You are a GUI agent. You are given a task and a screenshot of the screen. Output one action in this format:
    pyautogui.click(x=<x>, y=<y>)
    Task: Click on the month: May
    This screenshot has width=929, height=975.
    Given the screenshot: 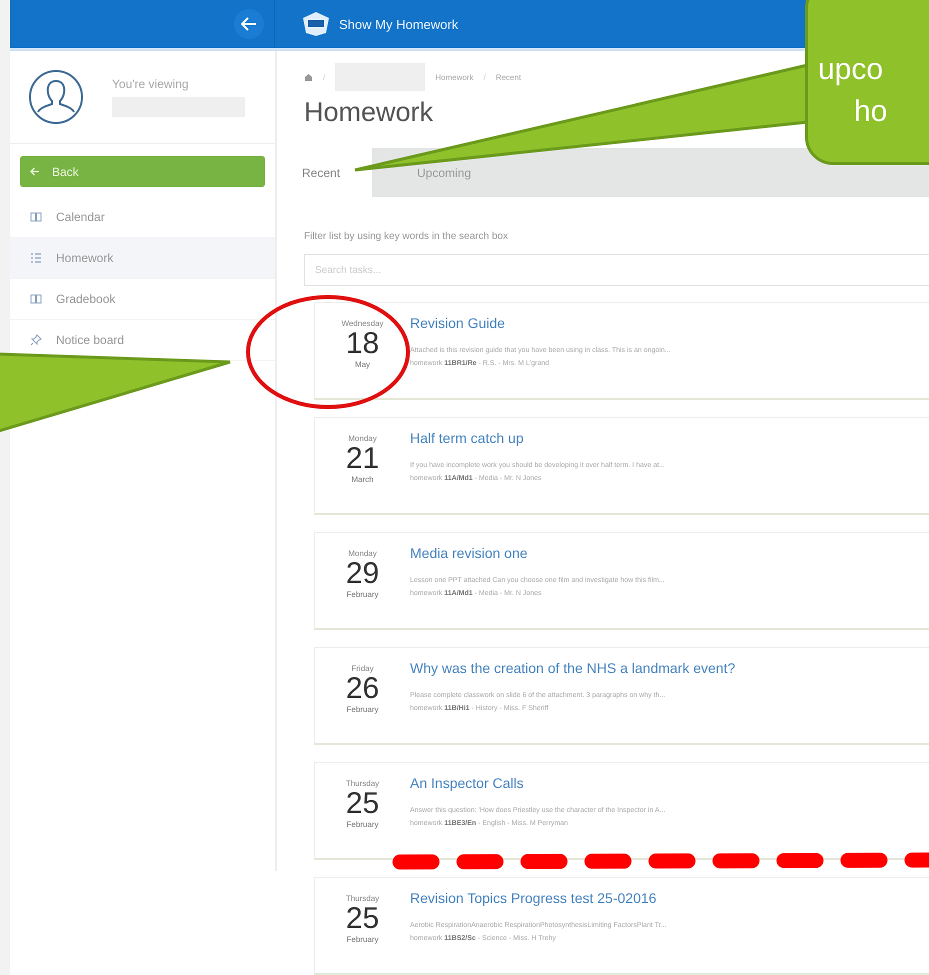 What is the action you would take?
    pyautogui.click(x=362, y=364)
    